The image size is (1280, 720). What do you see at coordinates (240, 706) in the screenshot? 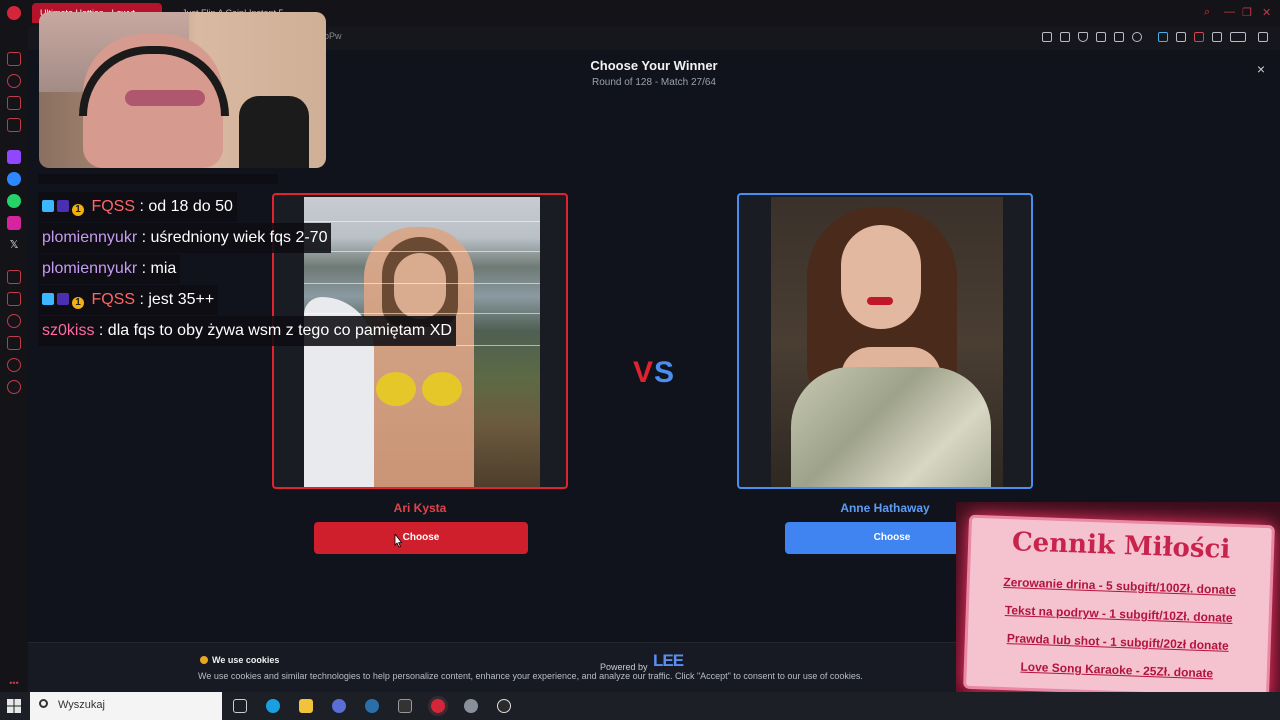
I see `task-view-icon` at bounding box center [240, 706].